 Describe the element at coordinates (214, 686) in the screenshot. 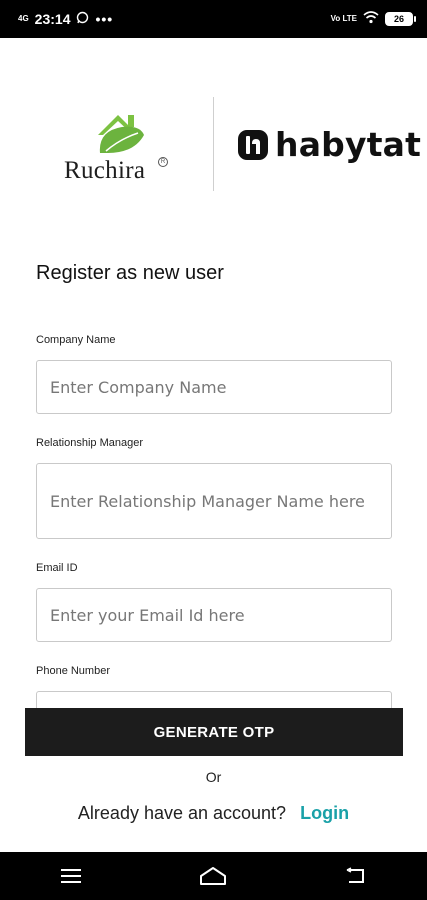

I see `phone-group: Phone Number` at that location.